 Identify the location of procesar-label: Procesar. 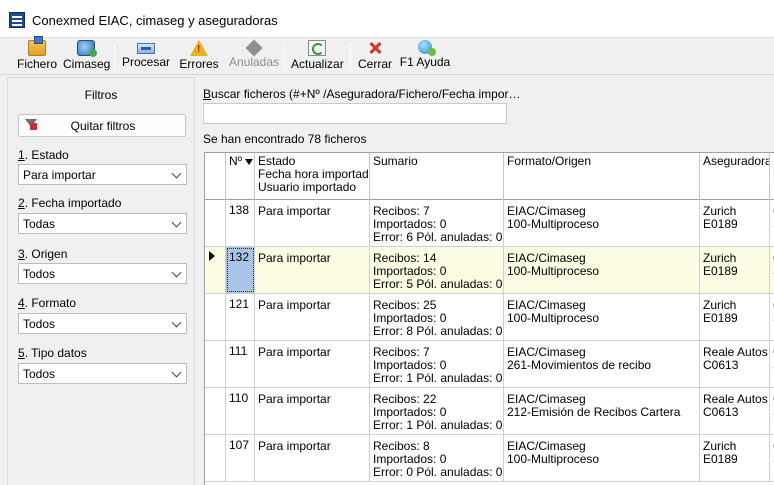
(146, 62).